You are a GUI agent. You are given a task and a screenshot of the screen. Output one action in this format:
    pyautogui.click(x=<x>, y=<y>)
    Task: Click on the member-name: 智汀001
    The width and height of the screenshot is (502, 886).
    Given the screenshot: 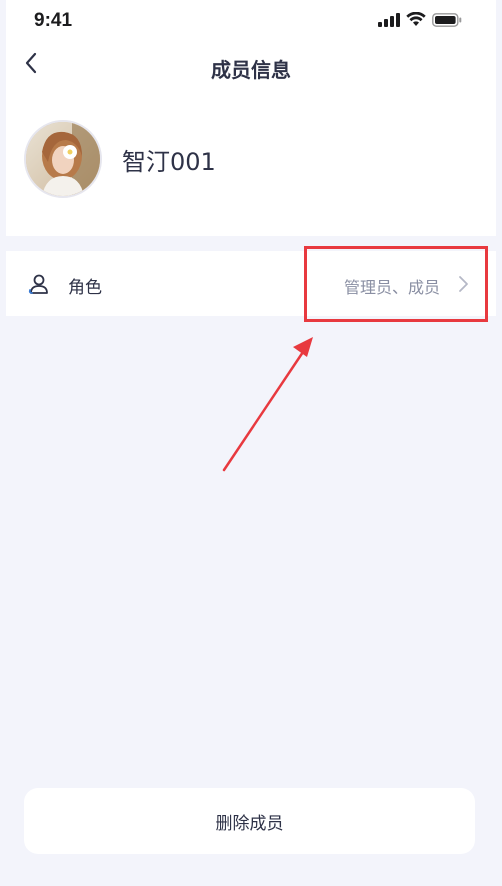 What is the action you would take?
    pyautogui.click(x=169, y=161)
    